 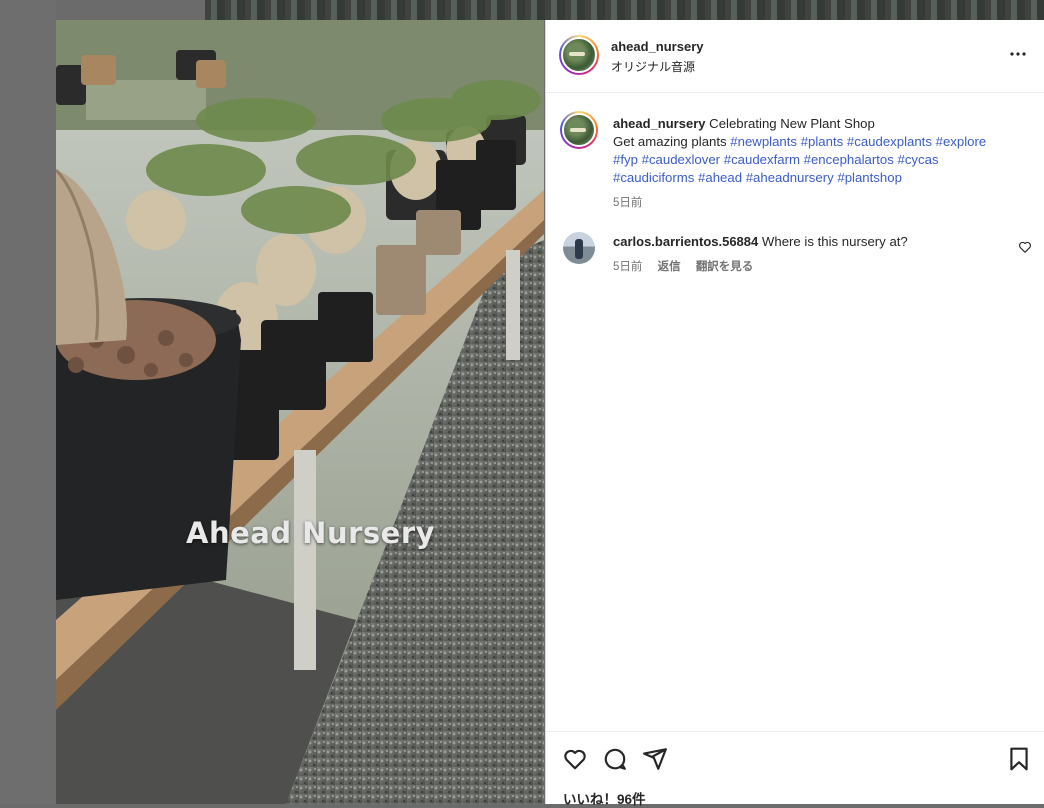 What do you see at coordinates (579, 55) in the screenshot?
I see `author-avatar` at bounding box center [579, 55].